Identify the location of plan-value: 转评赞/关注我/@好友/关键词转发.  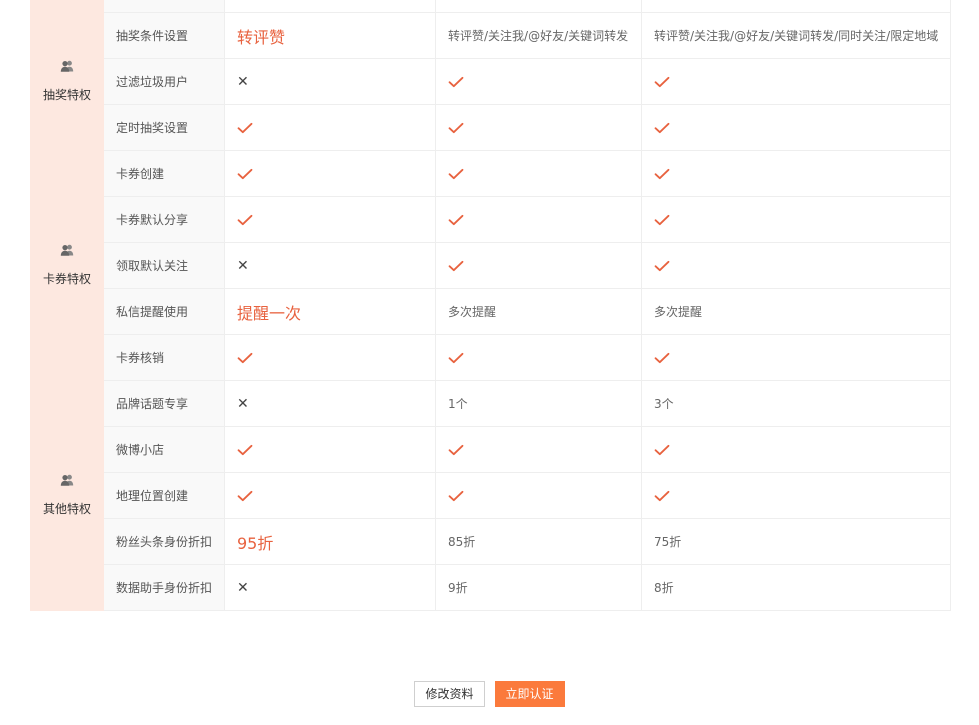
(538, 35).